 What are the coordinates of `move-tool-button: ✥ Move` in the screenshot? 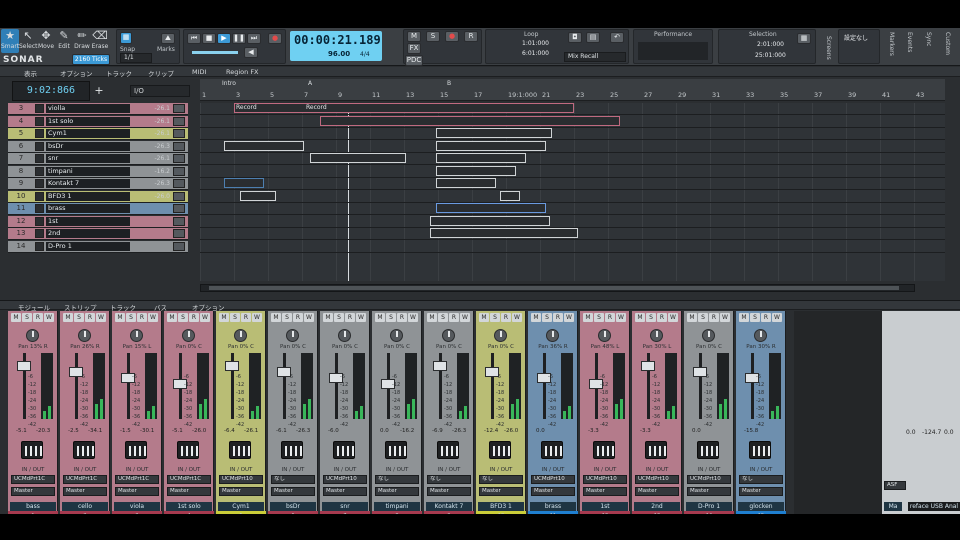 It's located at (46, 41).